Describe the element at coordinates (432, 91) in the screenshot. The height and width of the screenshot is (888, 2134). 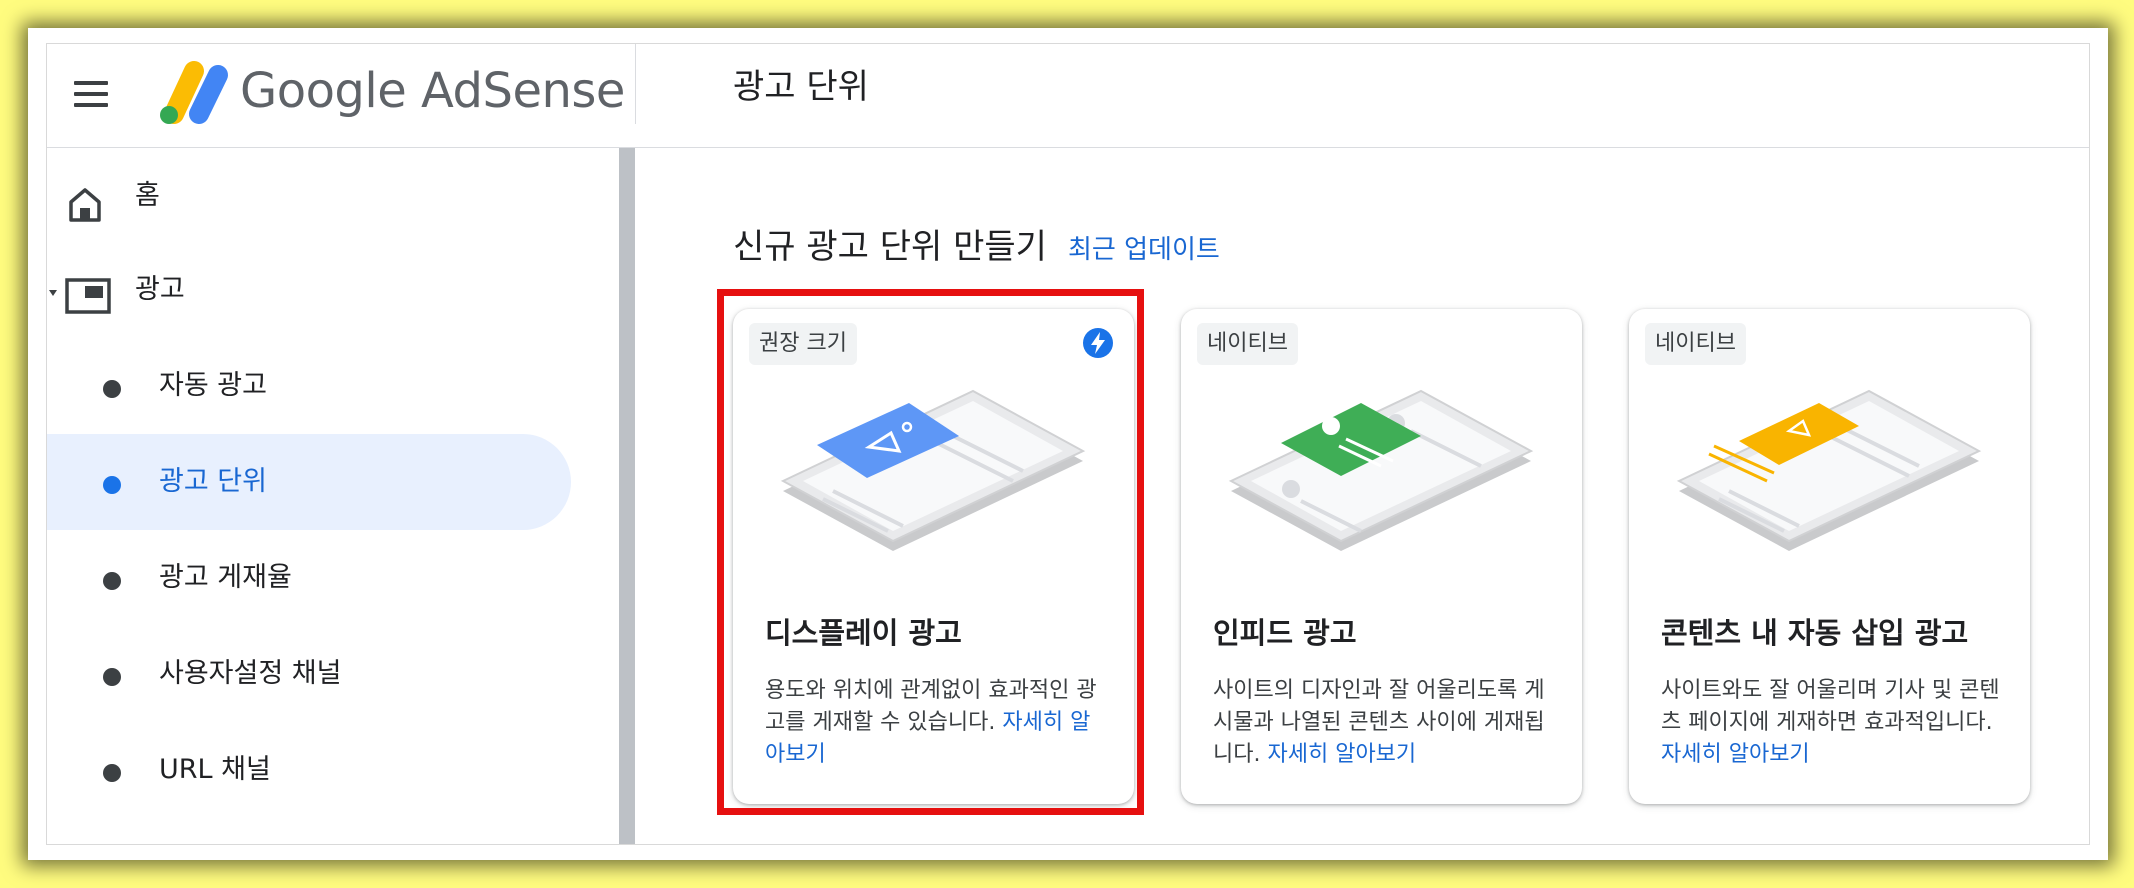
I see `brand-name: Google AdSense` at that location.